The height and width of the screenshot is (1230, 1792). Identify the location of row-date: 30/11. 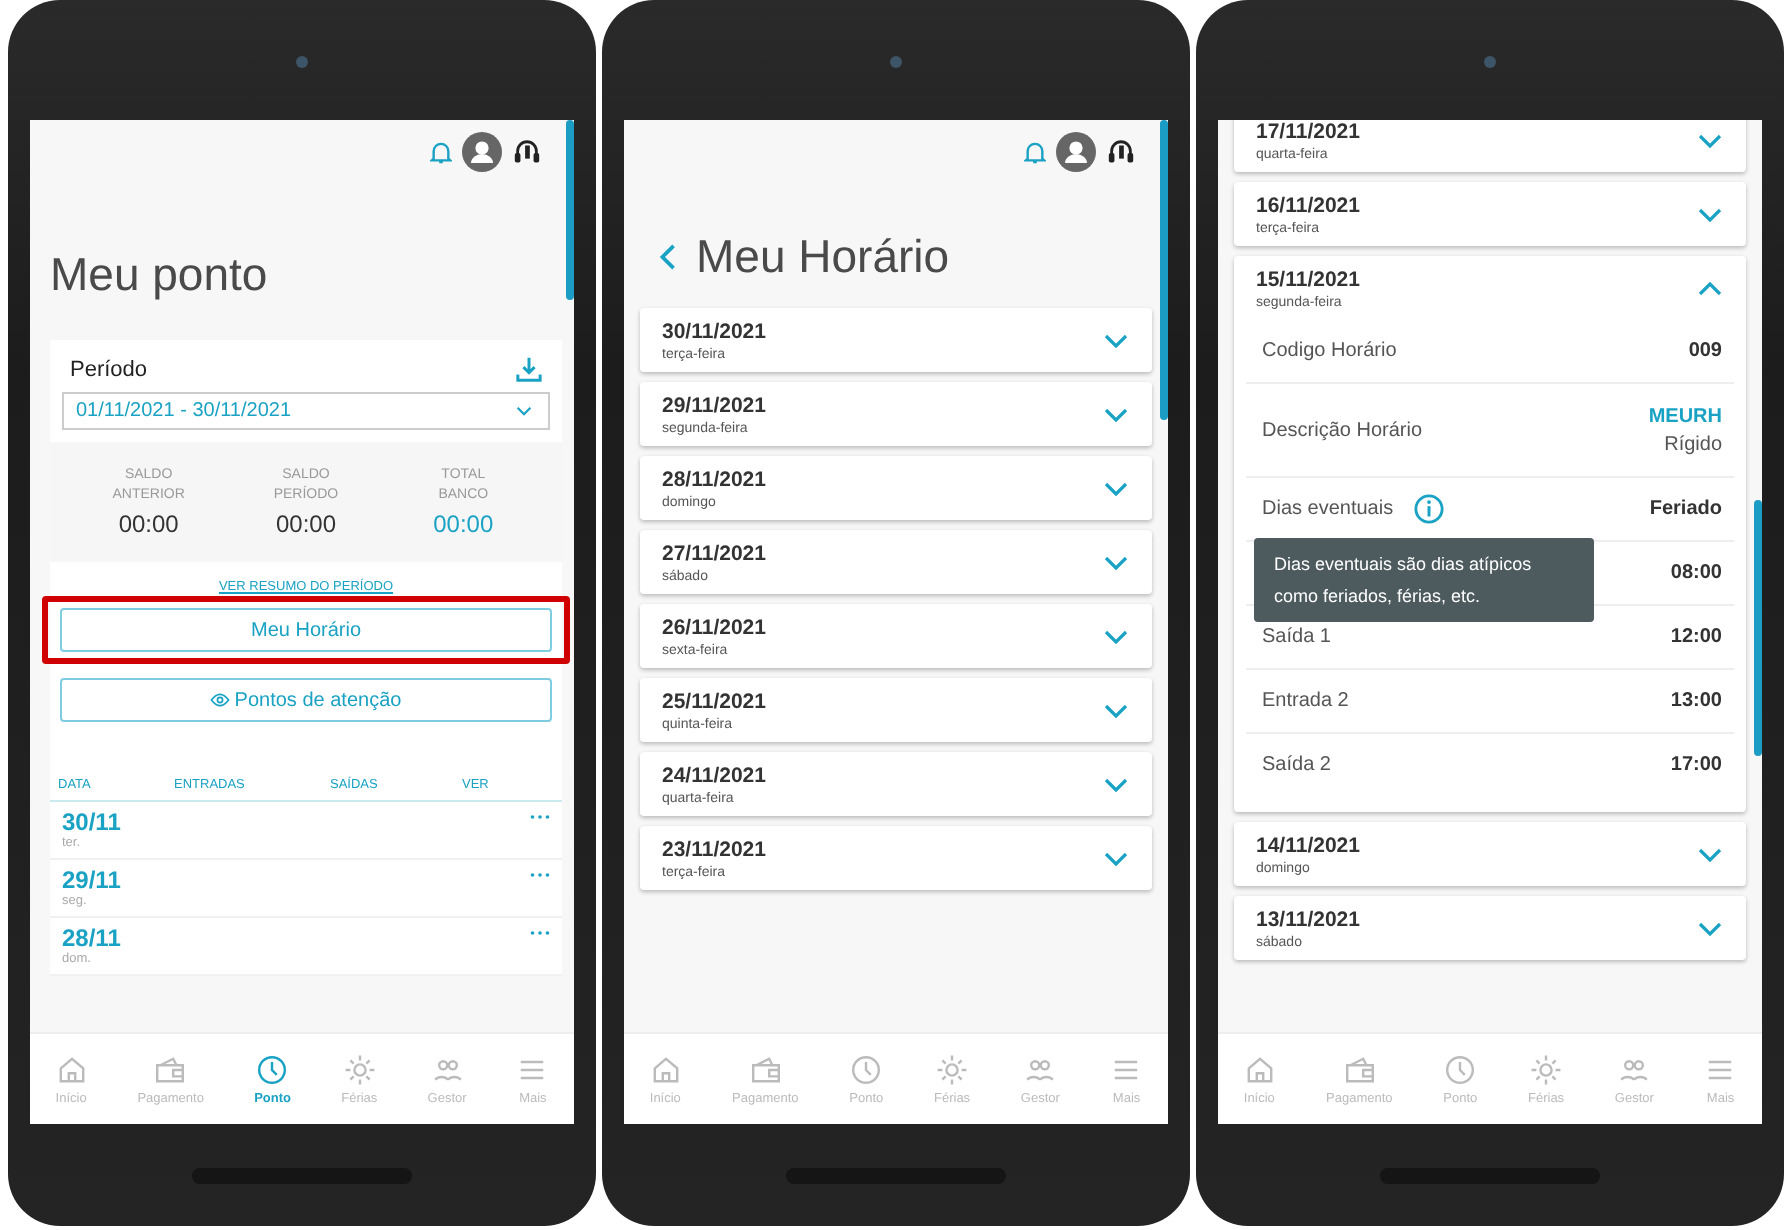
(91, 822).